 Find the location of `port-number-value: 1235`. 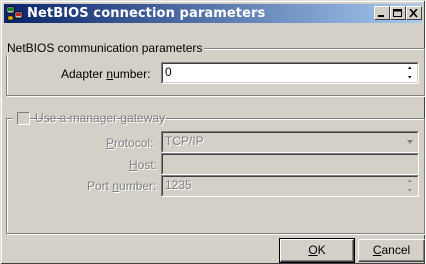

port-number-value: 1235 is located at coordinates (178, 185).